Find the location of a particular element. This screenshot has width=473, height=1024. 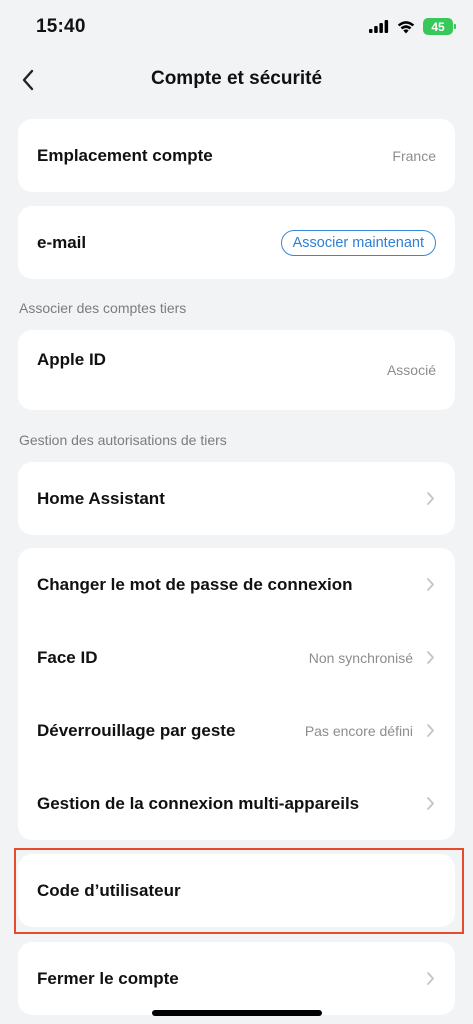

apple-id-label: Apple ID is located at coordinates (71, 359).